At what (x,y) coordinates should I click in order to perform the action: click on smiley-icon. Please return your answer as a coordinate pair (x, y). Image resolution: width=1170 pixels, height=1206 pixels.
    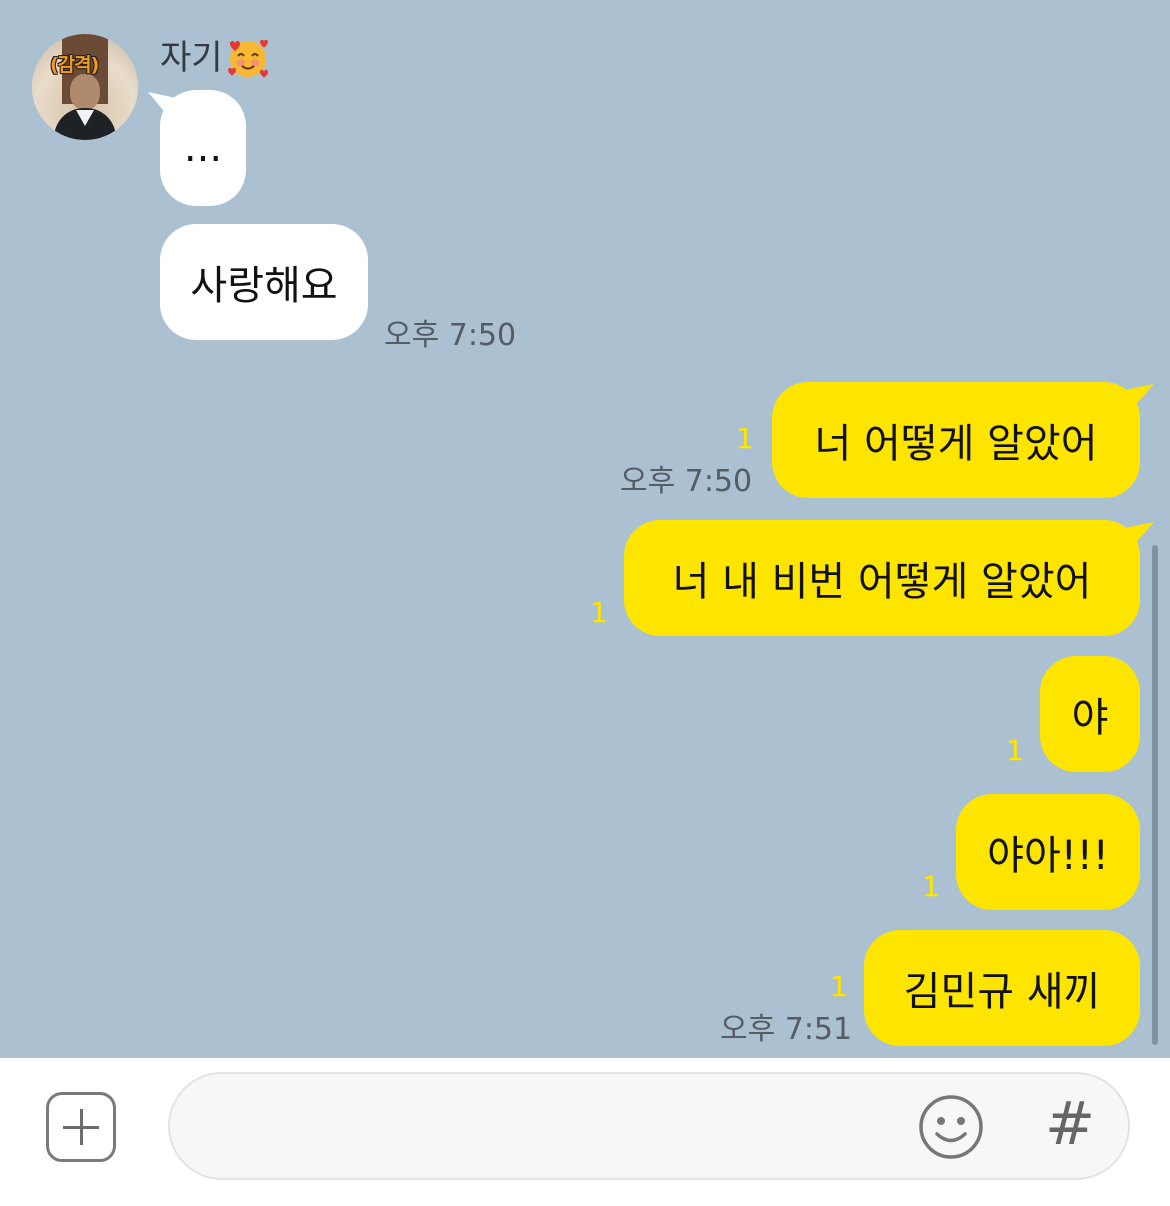
    Looking at the image, I should click on (951, 1127).